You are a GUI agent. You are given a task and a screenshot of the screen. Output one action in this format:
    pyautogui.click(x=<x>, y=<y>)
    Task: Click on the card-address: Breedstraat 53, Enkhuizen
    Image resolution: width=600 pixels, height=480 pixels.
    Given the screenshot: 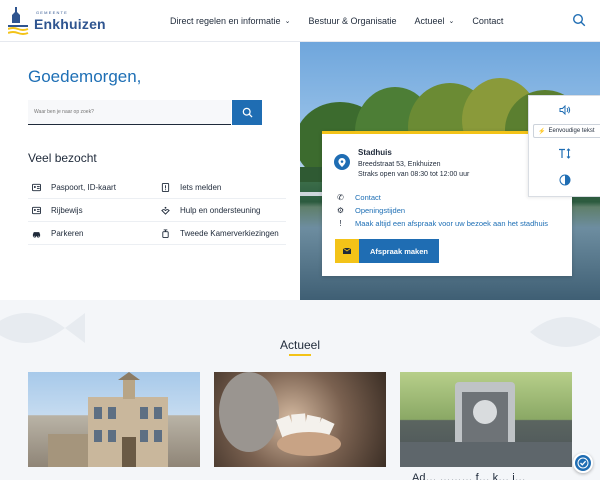 What is the action you would take?
    pyautogui.click(x=399, y=164)
    